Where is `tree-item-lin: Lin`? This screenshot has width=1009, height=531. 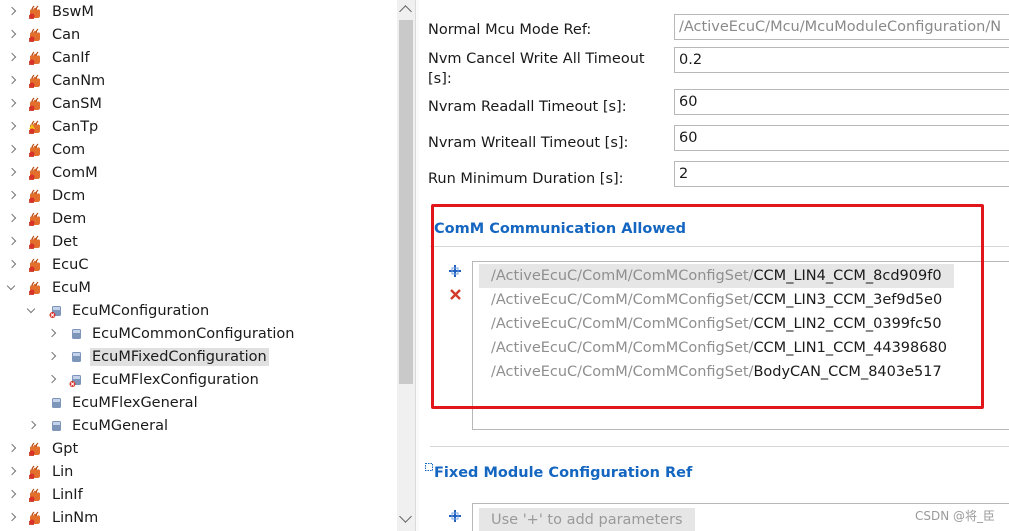 tree-item-lin: Lin is located at coordinates (40, 472).